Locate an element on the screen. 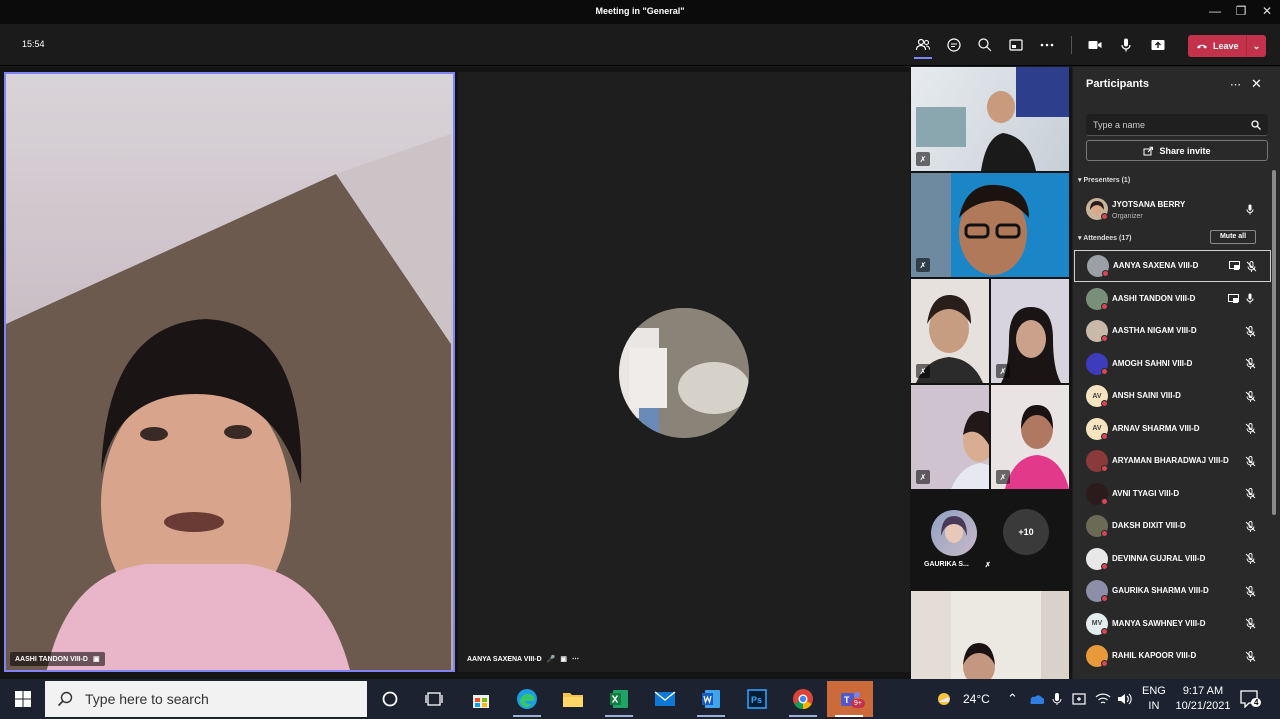 The image size is (1280, 719). microphone-tray-icon is located at coordinates (1057, 701).